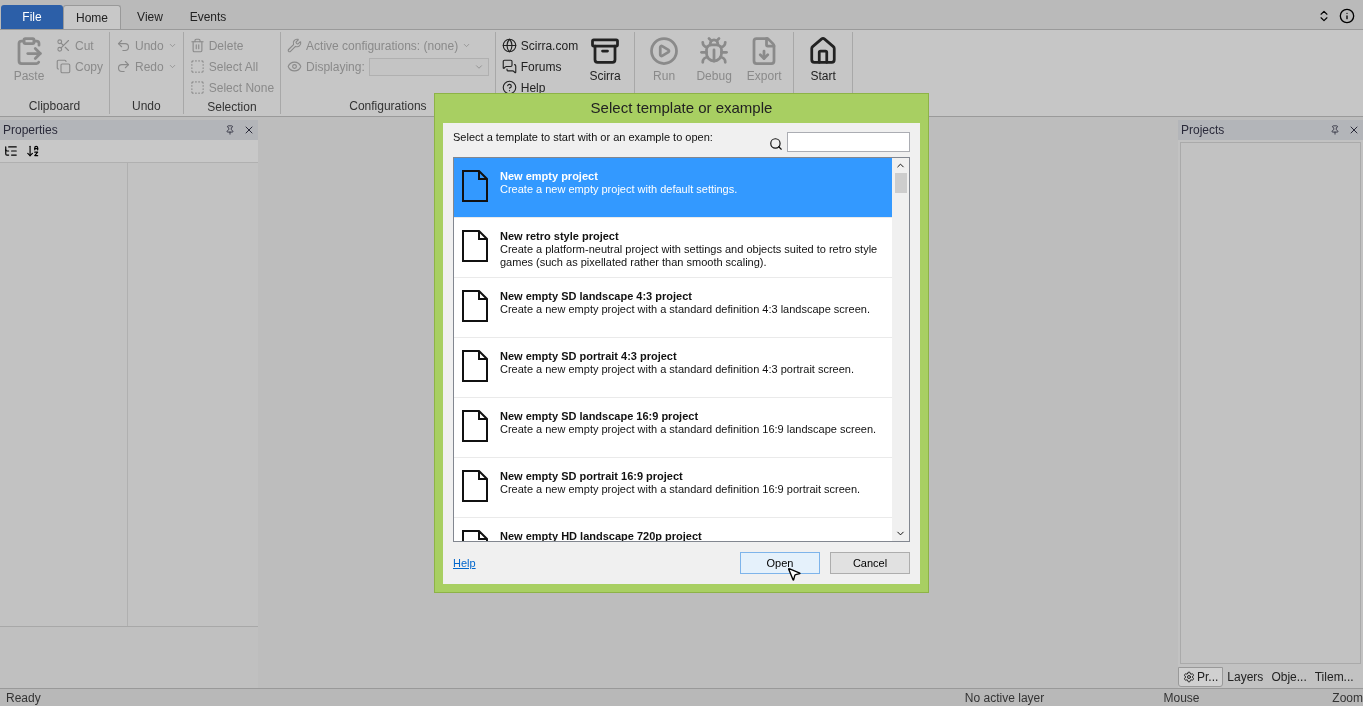 Image resolution: width=1363 pixels, height=706 pixels. What do you see at coordinates (685, 309) in the screenshot?
I see `template-description: Create a new empty project with a standard definition 4:3 landscape screen.` at bounding box center [685, 309].